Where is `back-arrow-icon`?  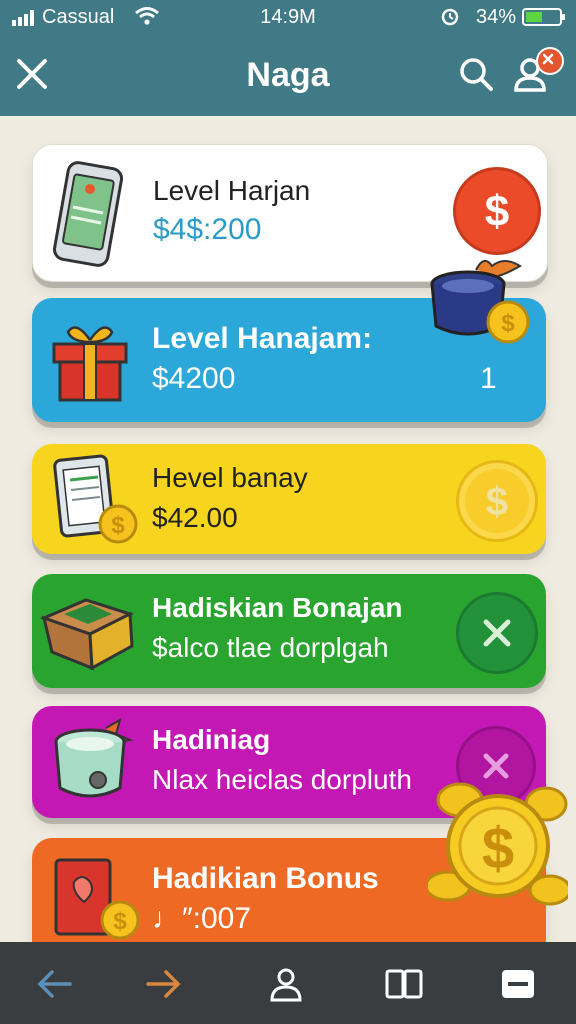
back-arrow-icon is located at coordinates (54, 984).